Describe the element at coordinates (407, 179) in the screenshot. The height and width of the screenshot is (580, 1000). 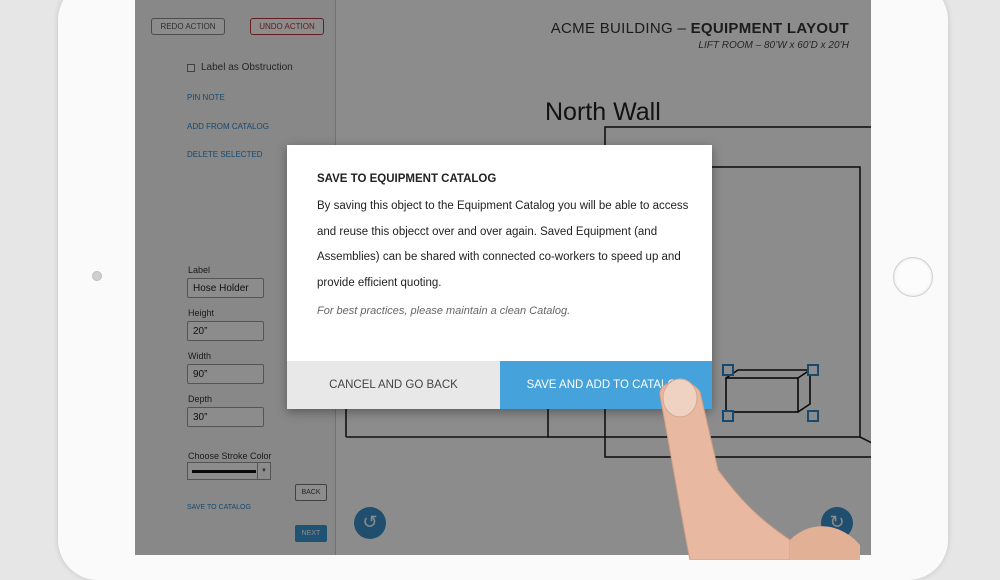
I see `dialog-title: SAVE TO EQUIPMENT CATALOG` at that location.